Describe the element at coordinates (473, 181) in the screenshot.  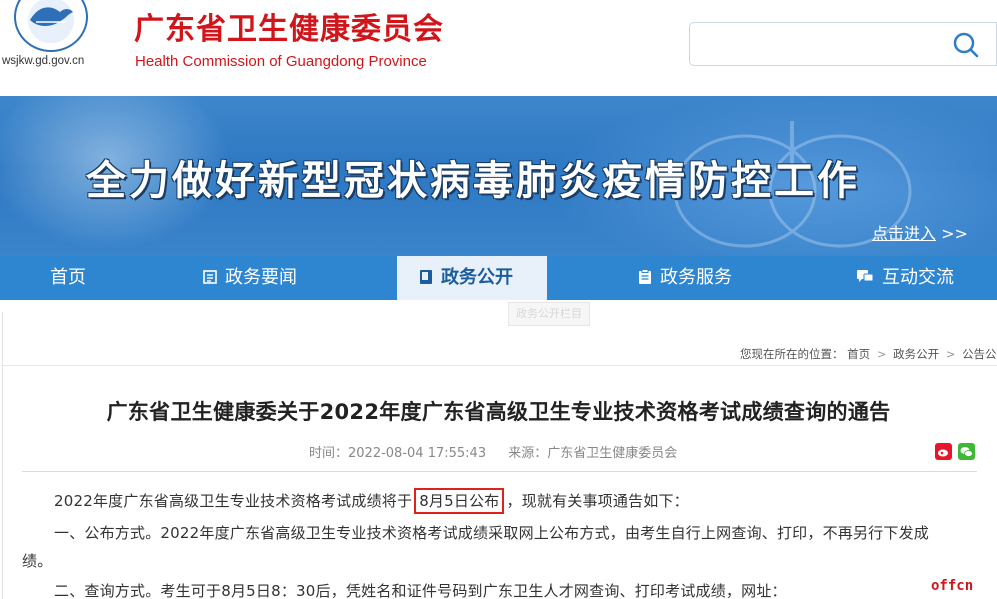
I see `banner-headline: 全力做好新型冠状病毒肺炎疫情防控工作` at that location.